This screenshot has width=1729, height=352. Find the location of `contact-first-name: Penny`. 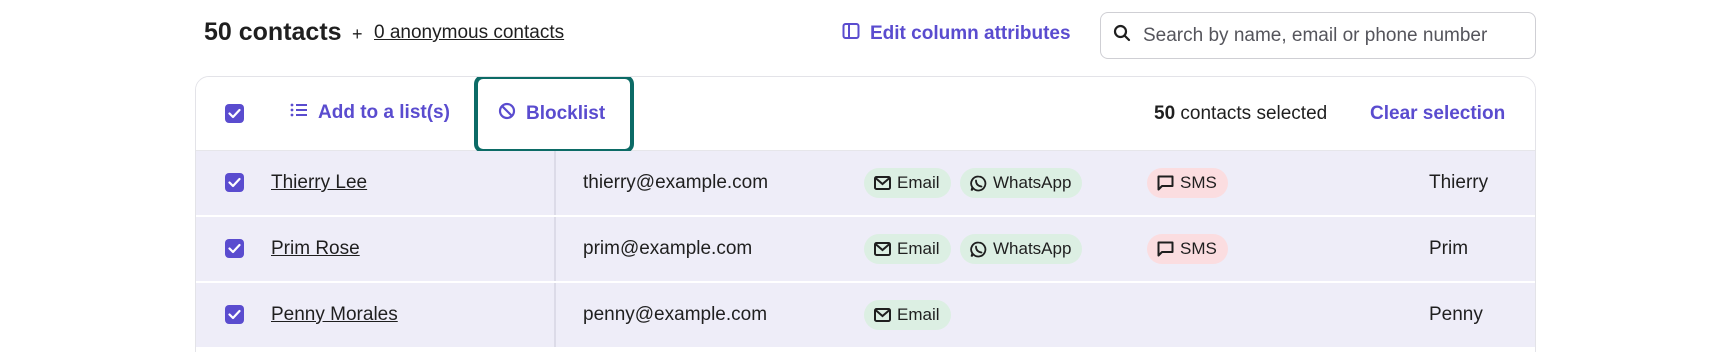

contact-first-name: Penny is located at coordinates (1456, 314).